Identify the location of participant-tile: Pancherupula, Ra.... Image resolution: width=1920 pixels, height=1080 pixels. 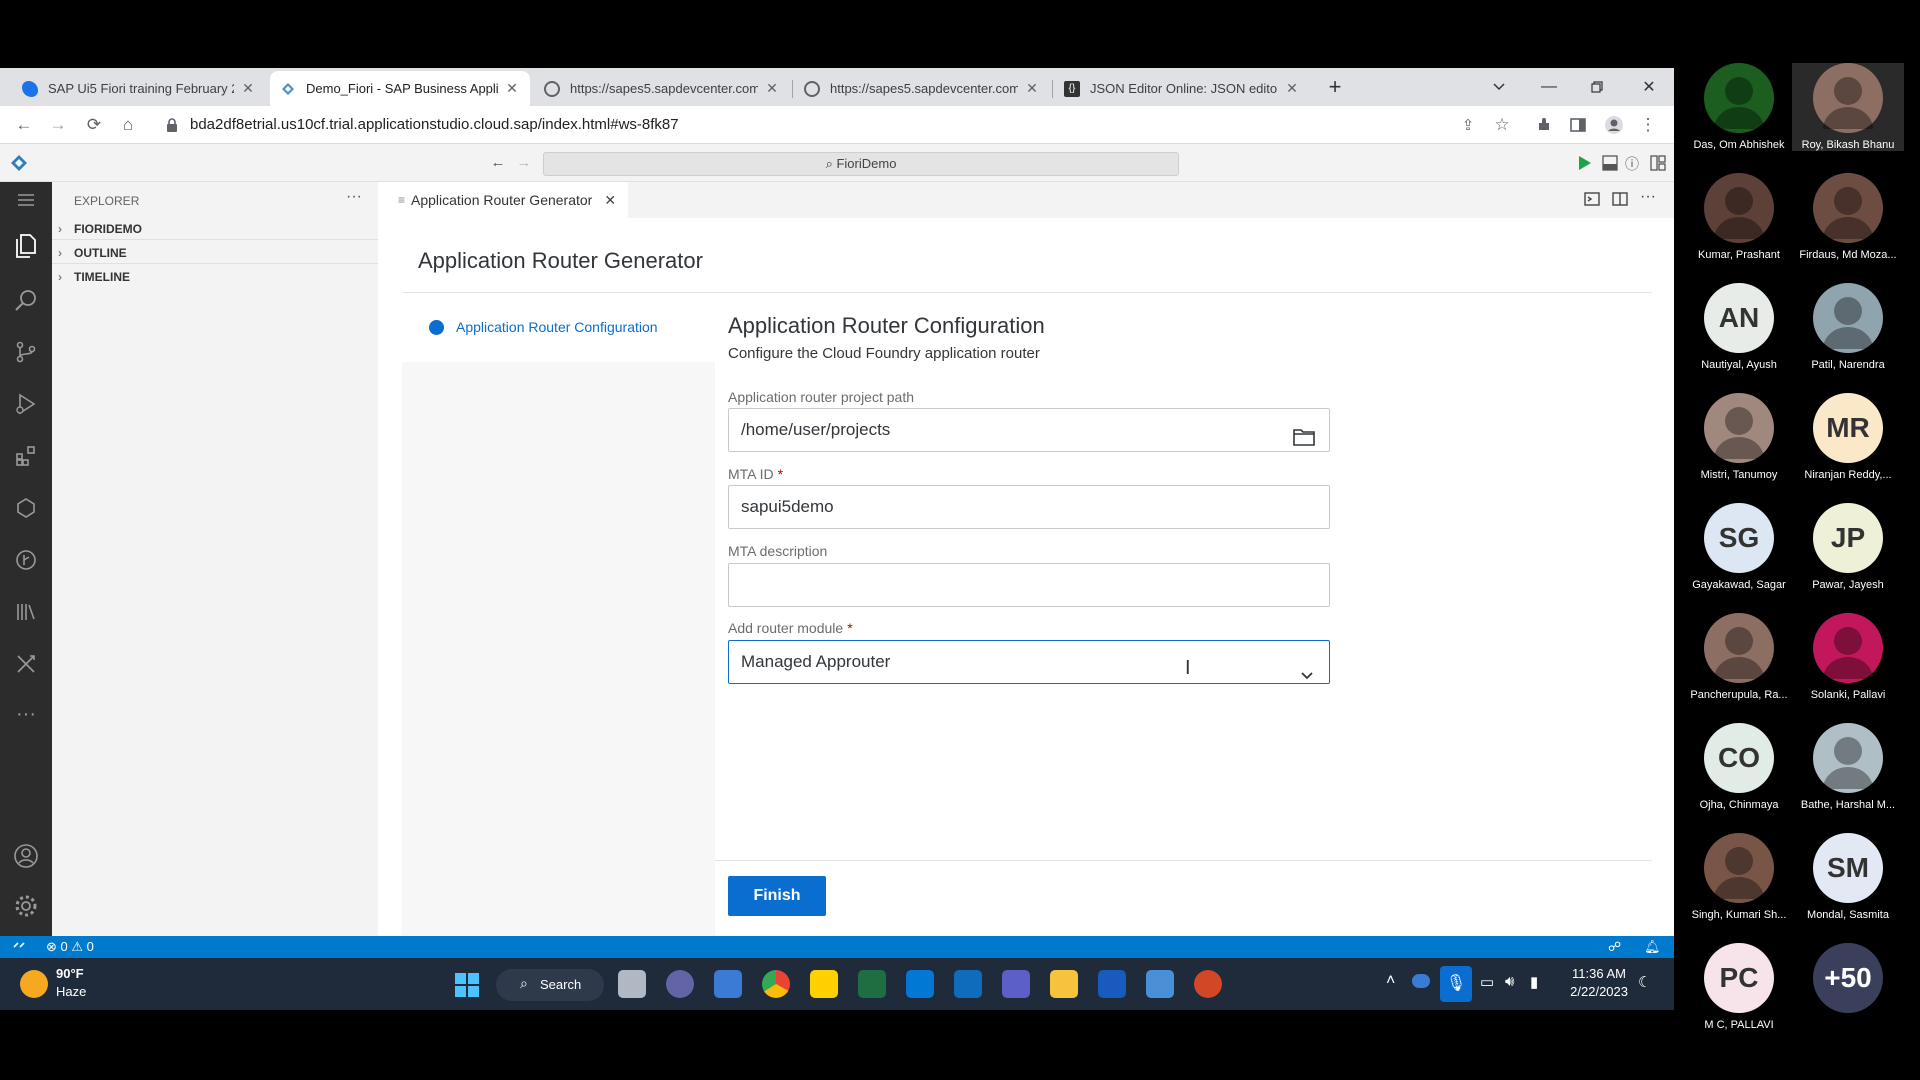
(1739, 657).